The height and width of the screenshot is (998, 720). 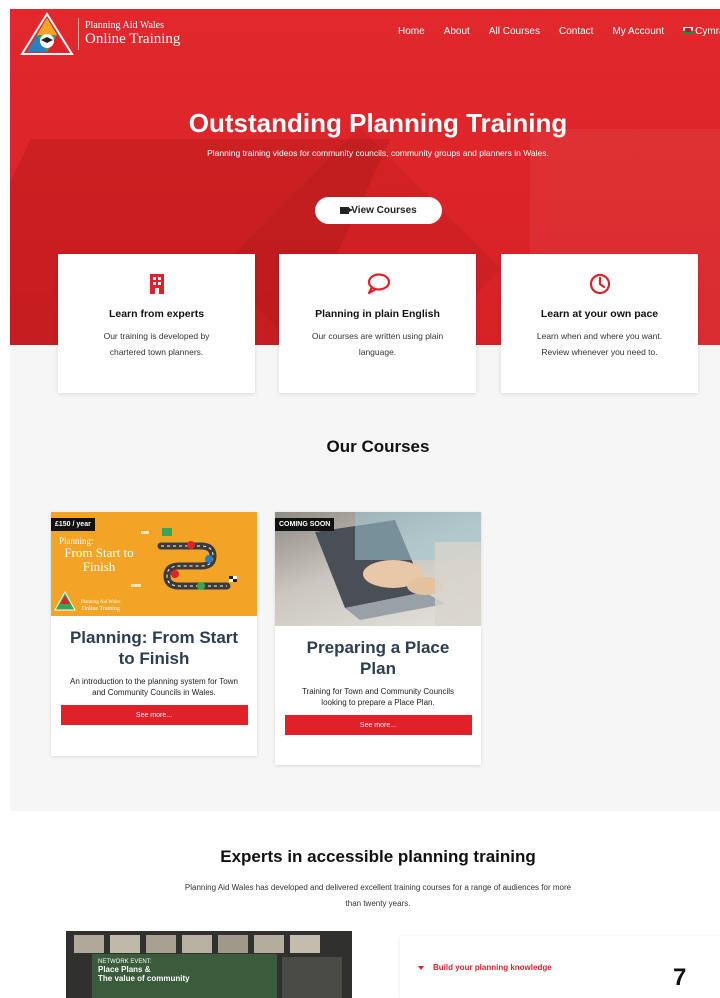 What do you see at coordinates (560, 967) in the screenshot?
I see `accordion: Build your planning knowledge` at bounding box center [560, 967].